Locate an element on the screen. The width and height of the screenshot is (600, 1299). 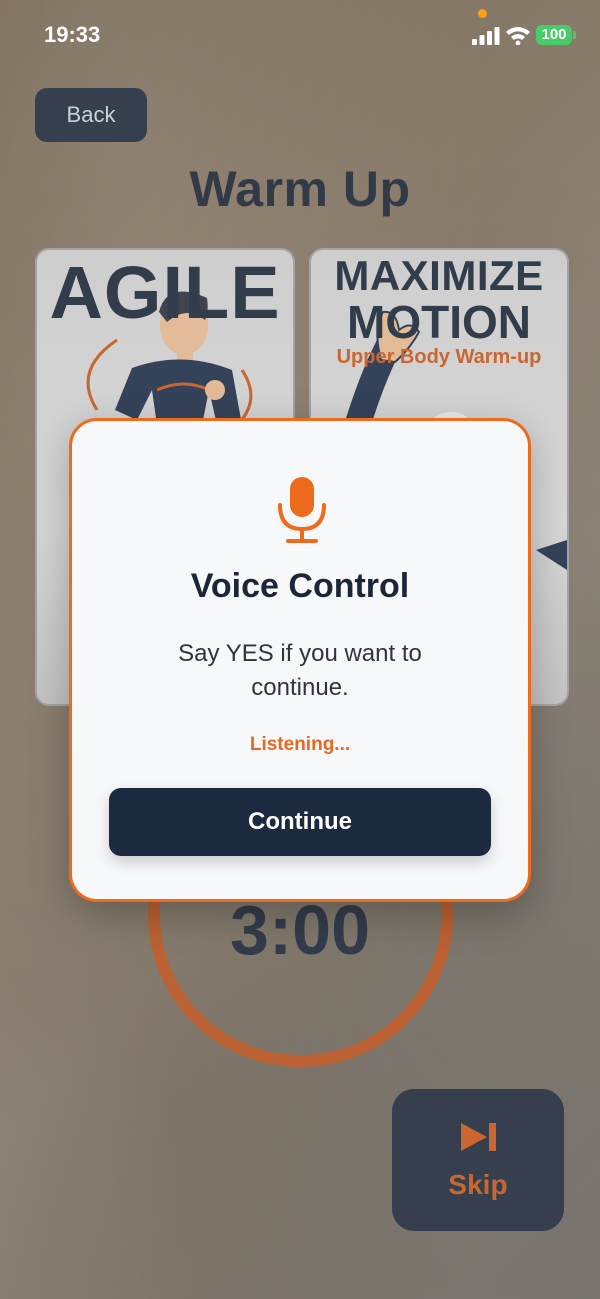
dialog-message: Say YES if you want to continue. is located at coordinates (300, 670).